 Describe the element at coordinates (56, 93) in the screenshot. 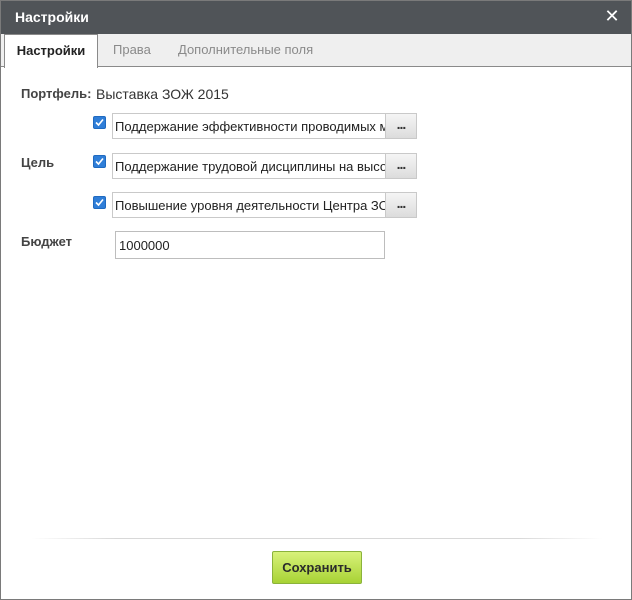

I see `portfolio-label: Портфель:` at that location.